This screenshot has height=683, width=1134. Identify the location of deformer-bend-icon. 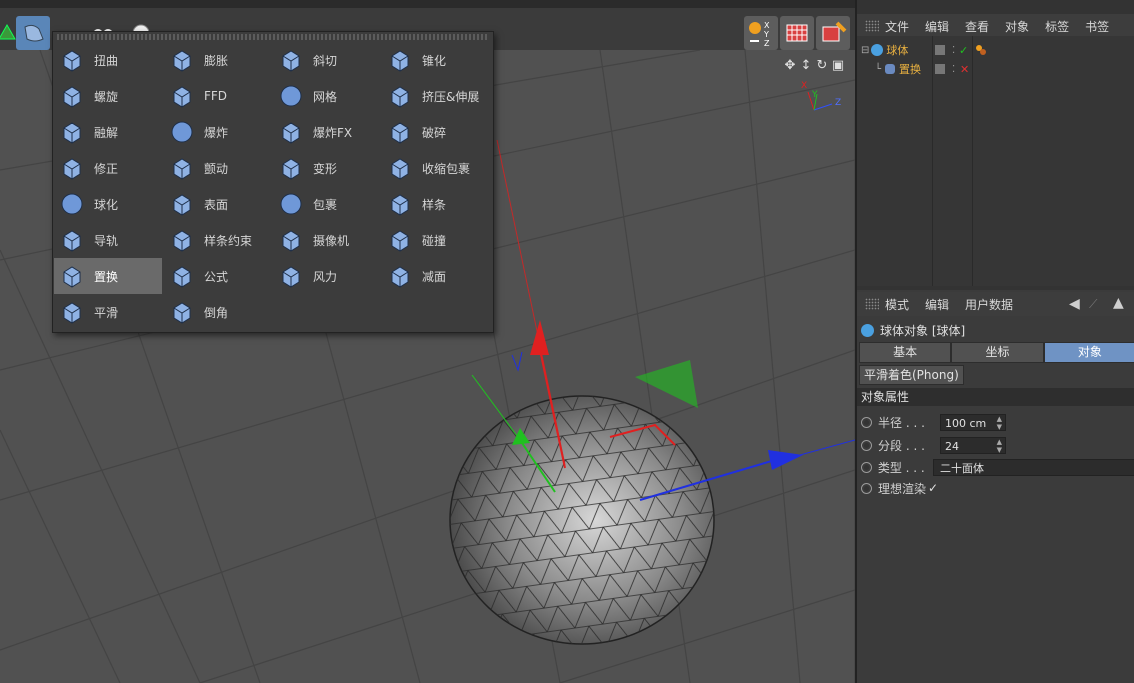
(33, 33).